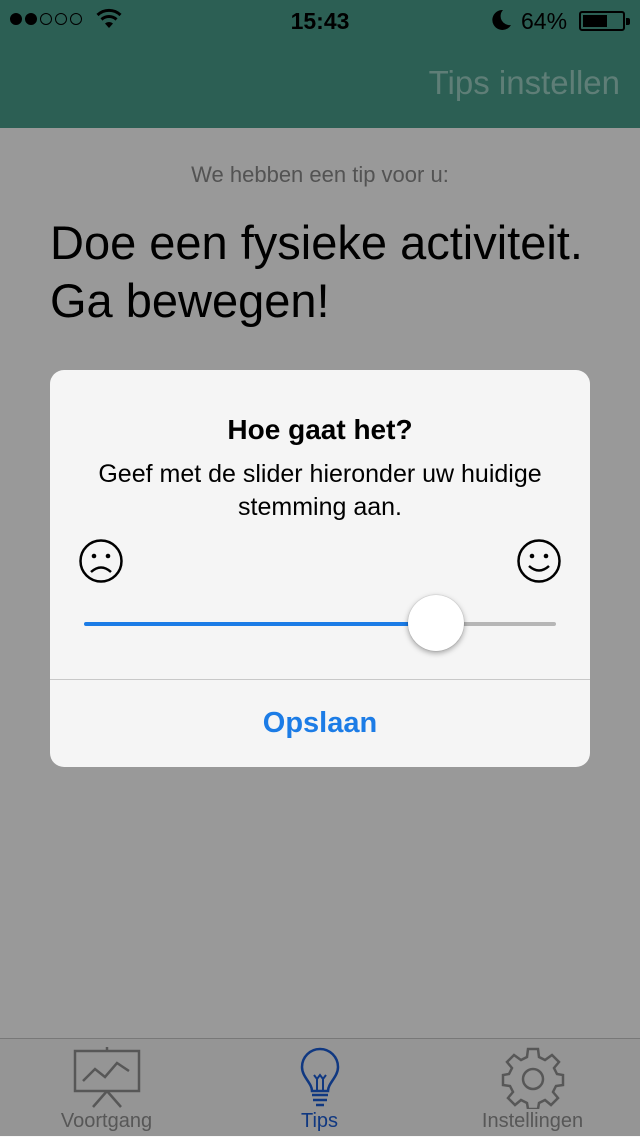  I want to click on sad-face-icon, so click(101, 561).